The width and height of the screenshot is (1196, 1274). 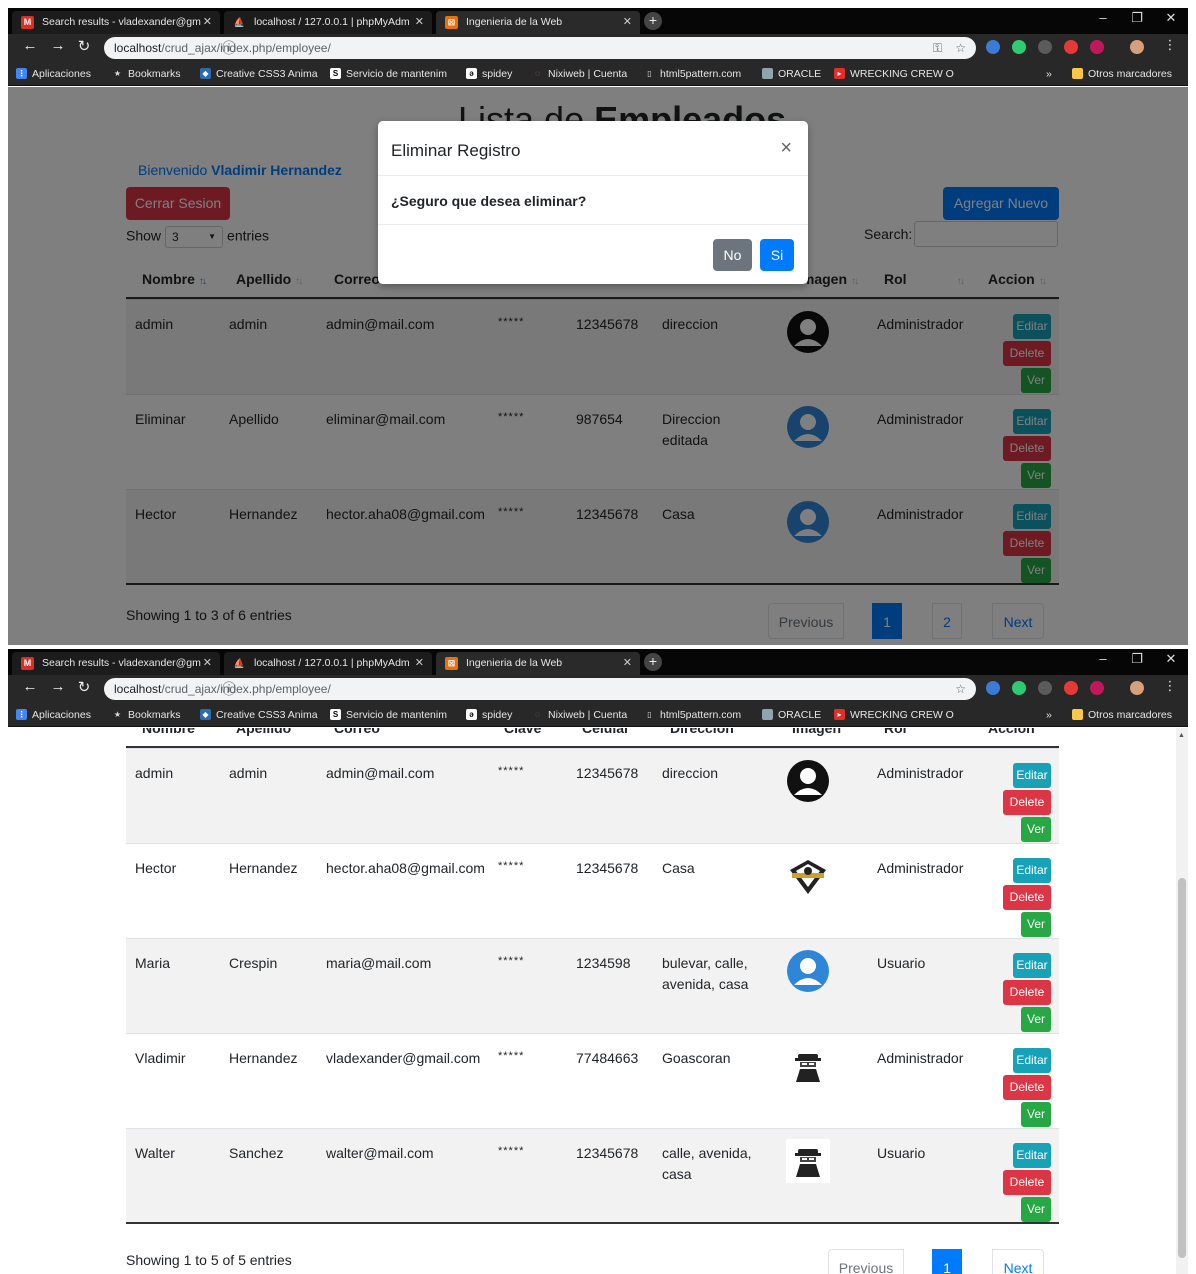 What do you see at coordinates (1018, 1261) in the screenshot?
I see `pagination-next: Next` at bounding box center [1018, 1261].